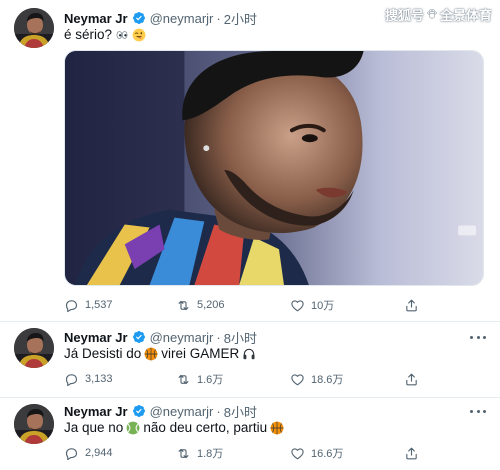  Describe the element at coordinates (327, 380) in the screenshot. I see `like-count: 18.6万` at that location.